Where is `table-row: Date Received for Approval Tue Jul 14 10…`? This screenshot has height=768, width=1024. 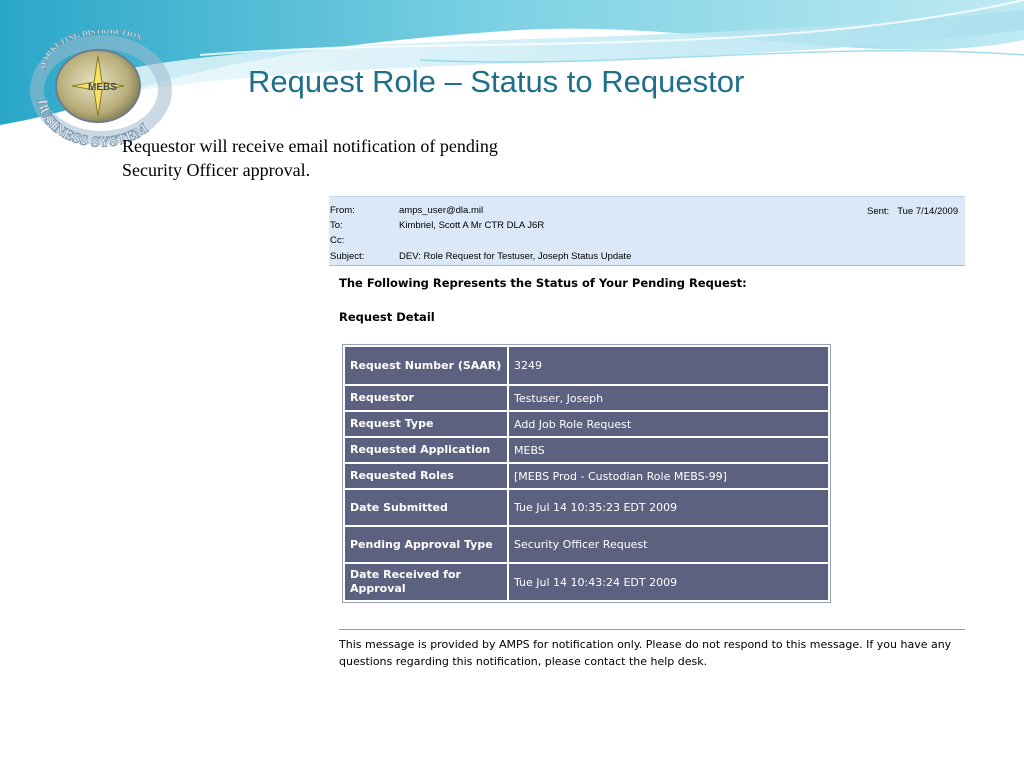 table-row: Date Received for Approval Tue Jul 14 10… is located at coordinates (586, 582).